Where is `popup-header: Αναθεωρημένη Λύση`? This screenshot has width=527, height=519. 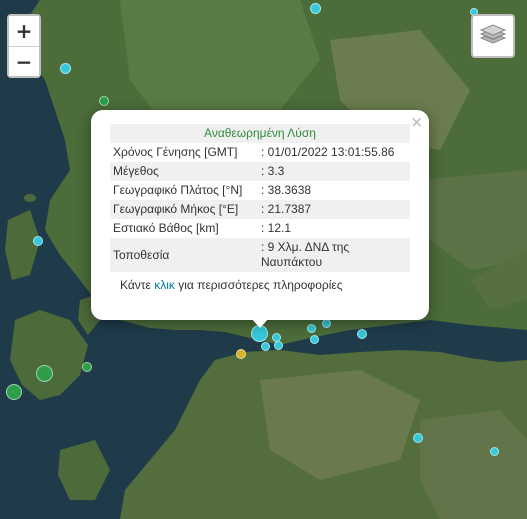
popup-header: Αναθεωρημένη Λύση is located at coordinates (260, 133).